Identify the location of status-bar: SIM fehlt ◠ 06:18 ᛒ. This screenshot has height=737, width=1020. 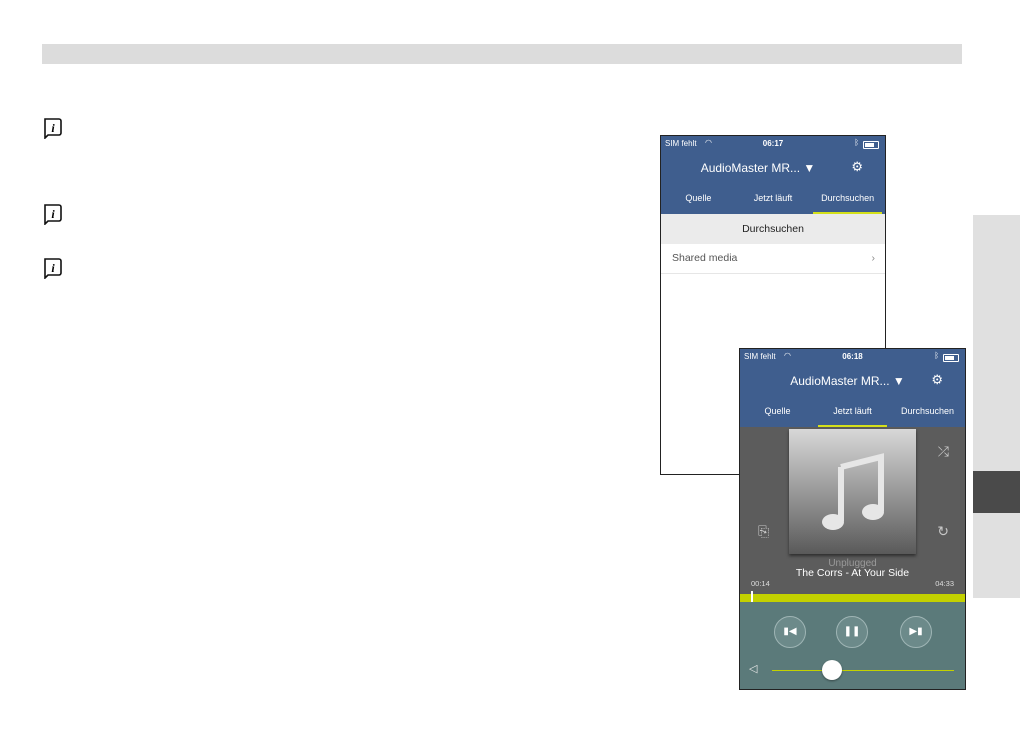
(852, 357).